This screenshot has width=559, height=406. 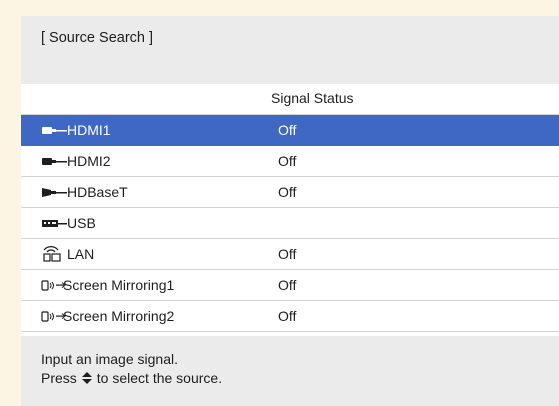 I want to click on signal-status-header: Signal Status, so click(x=312, y=98).